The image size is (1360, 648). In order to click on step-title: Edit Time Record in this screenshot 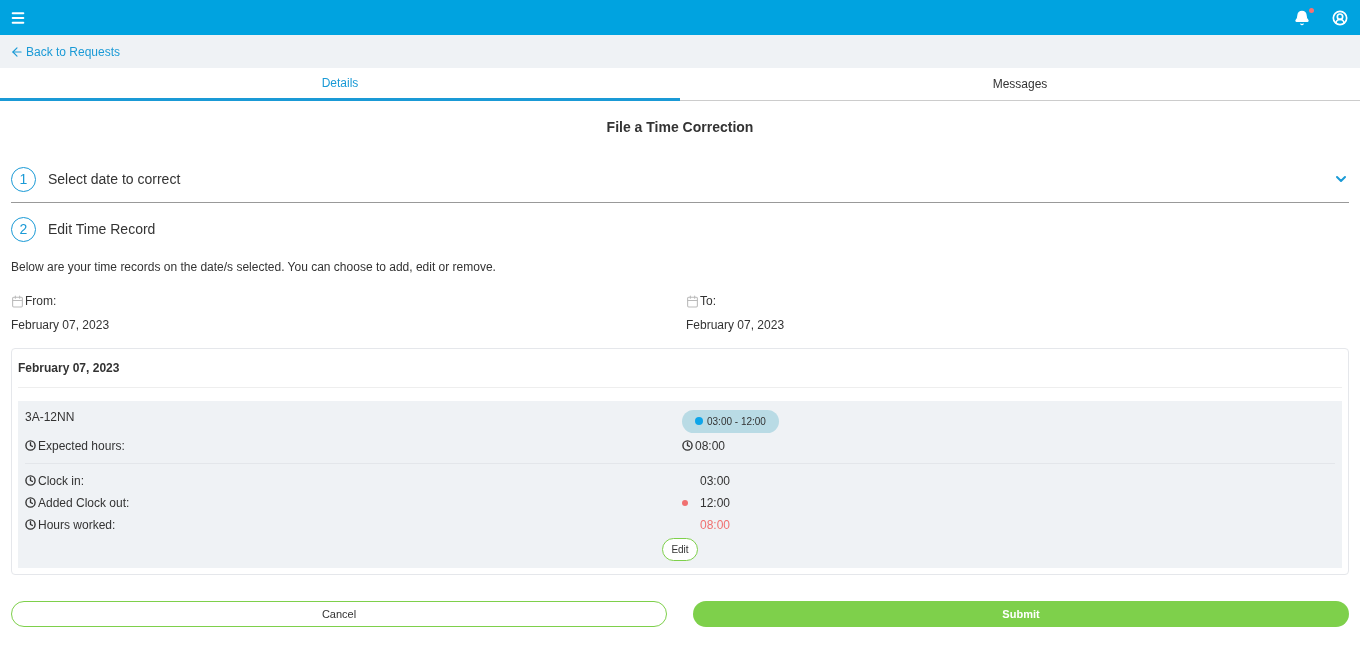, I will do `click(102, 229)`.